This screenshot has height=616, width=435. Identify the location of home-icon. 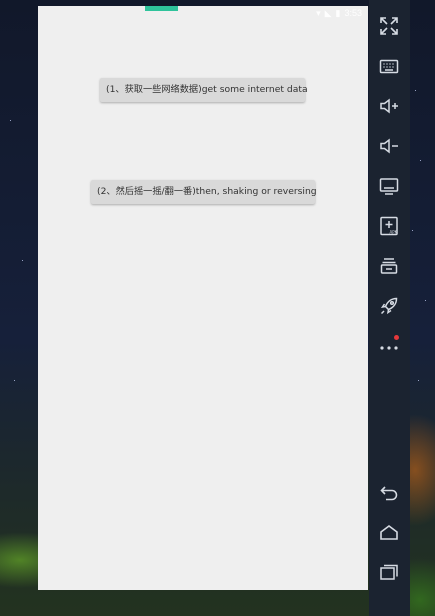
(389, 532).